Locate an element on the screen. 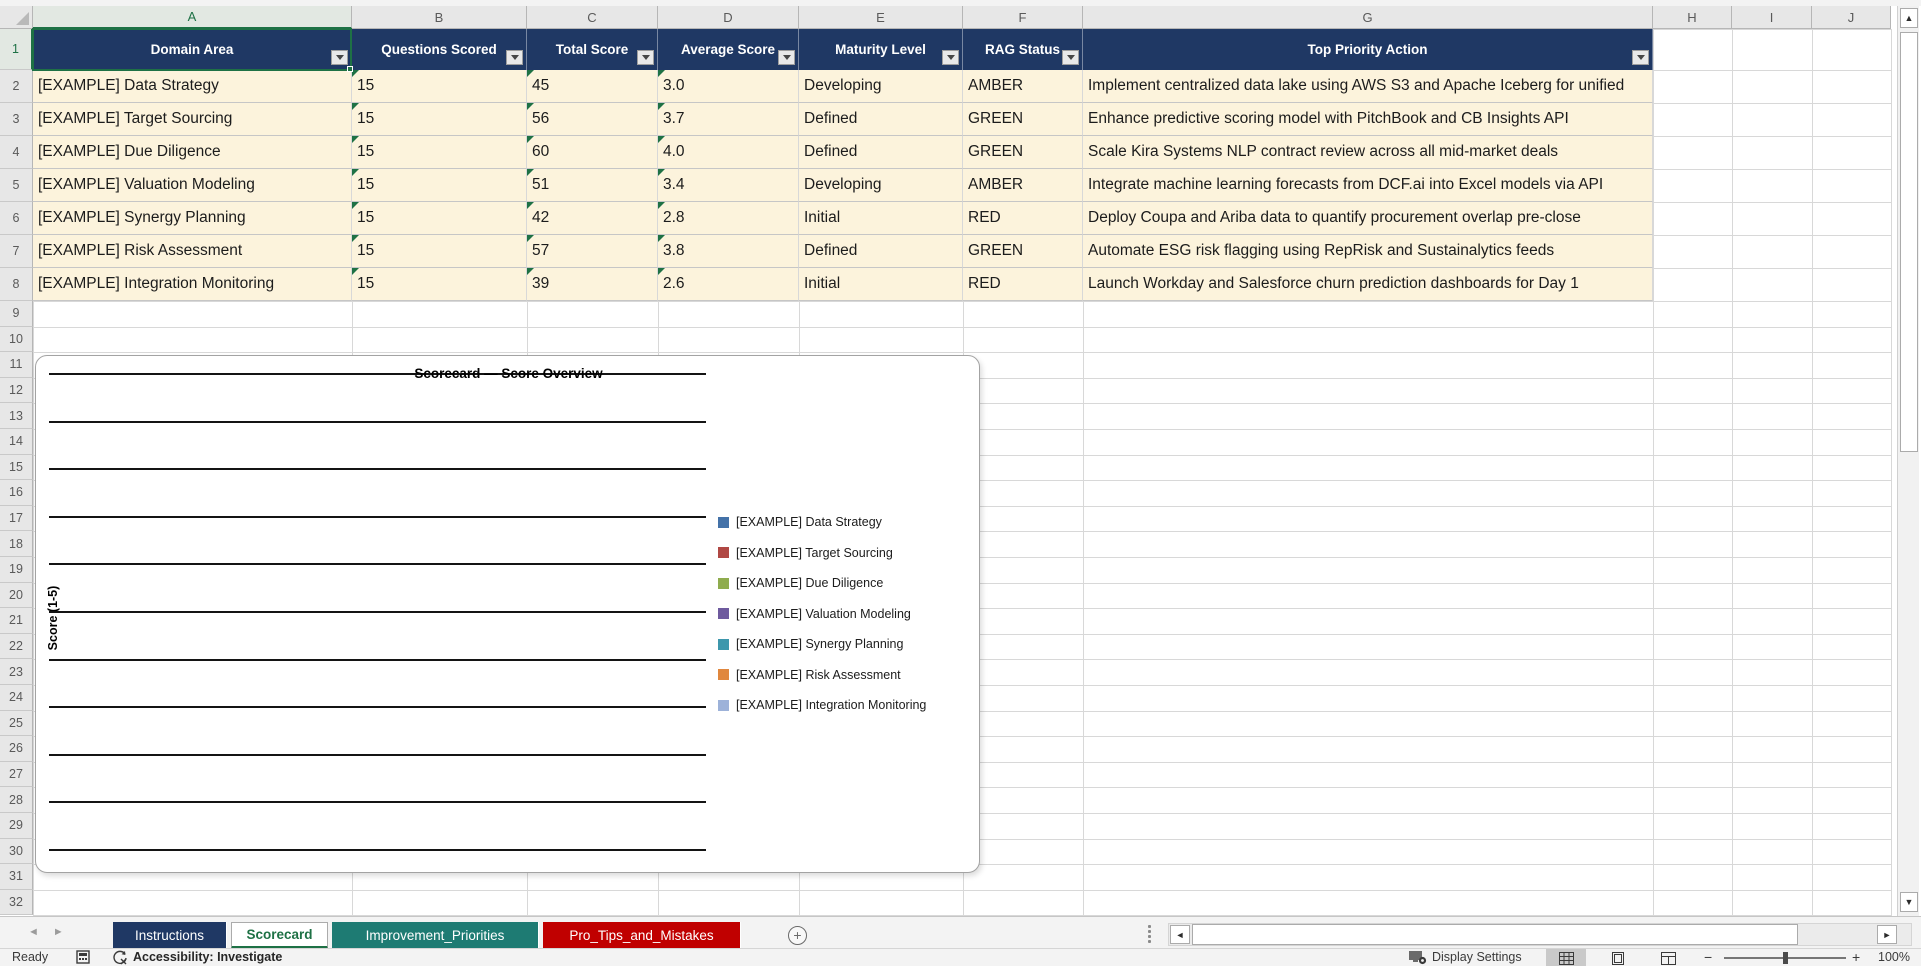 This screenshot has width=1921, height=966. horizontal-scroll-thumb is located at coordinates (1495, 934).